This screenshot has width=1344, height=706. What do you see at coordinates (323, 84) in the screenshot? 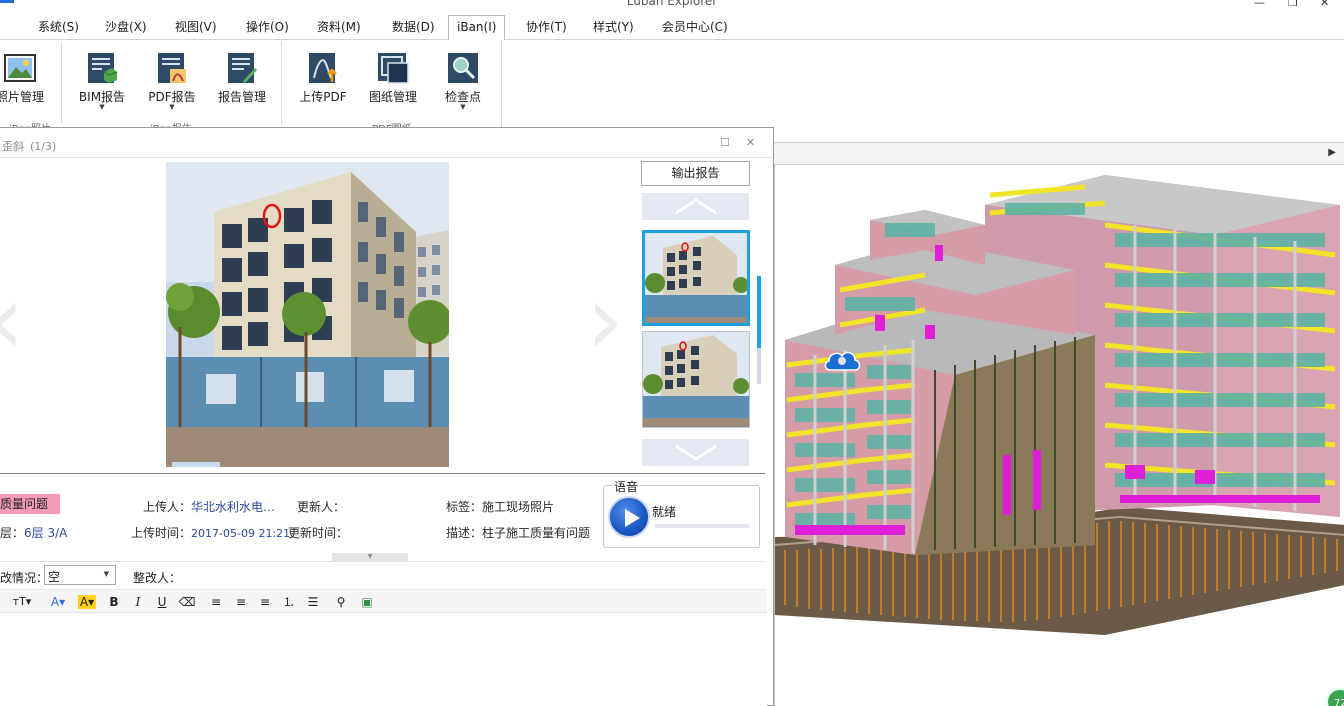
I see `upload-pdf-button: 上传PDF` at bounding box center [323, 84].